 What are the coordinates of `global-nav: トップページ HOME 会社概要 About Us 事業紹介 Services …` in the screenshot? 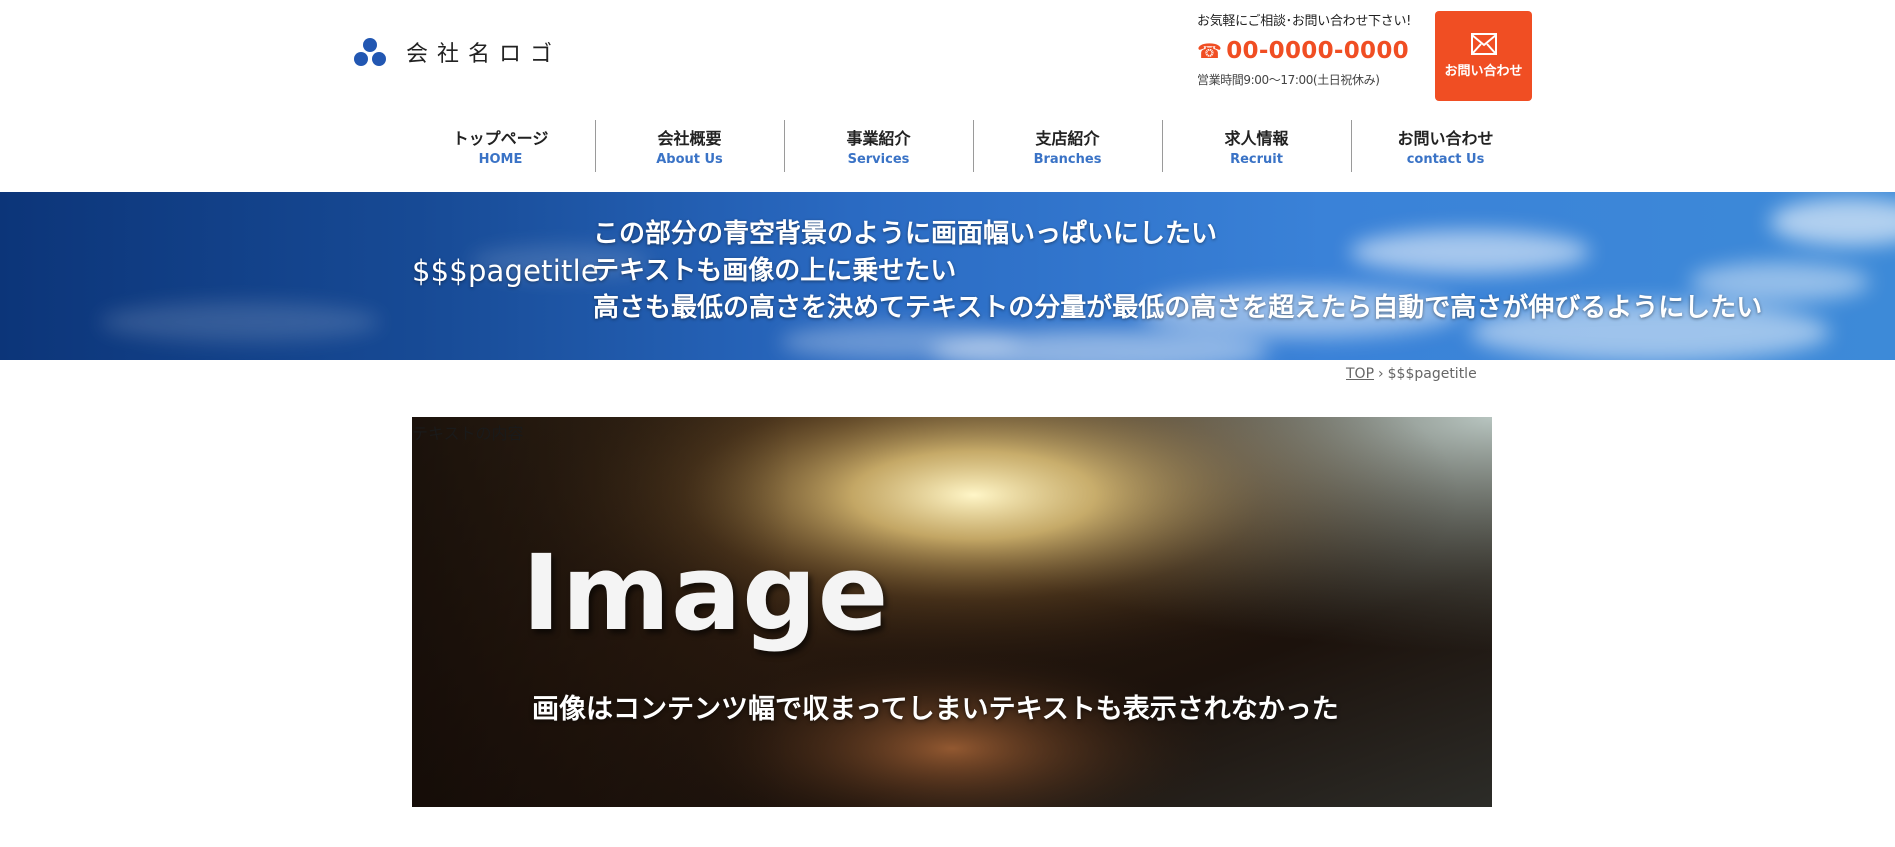 It's located at (973, 146).